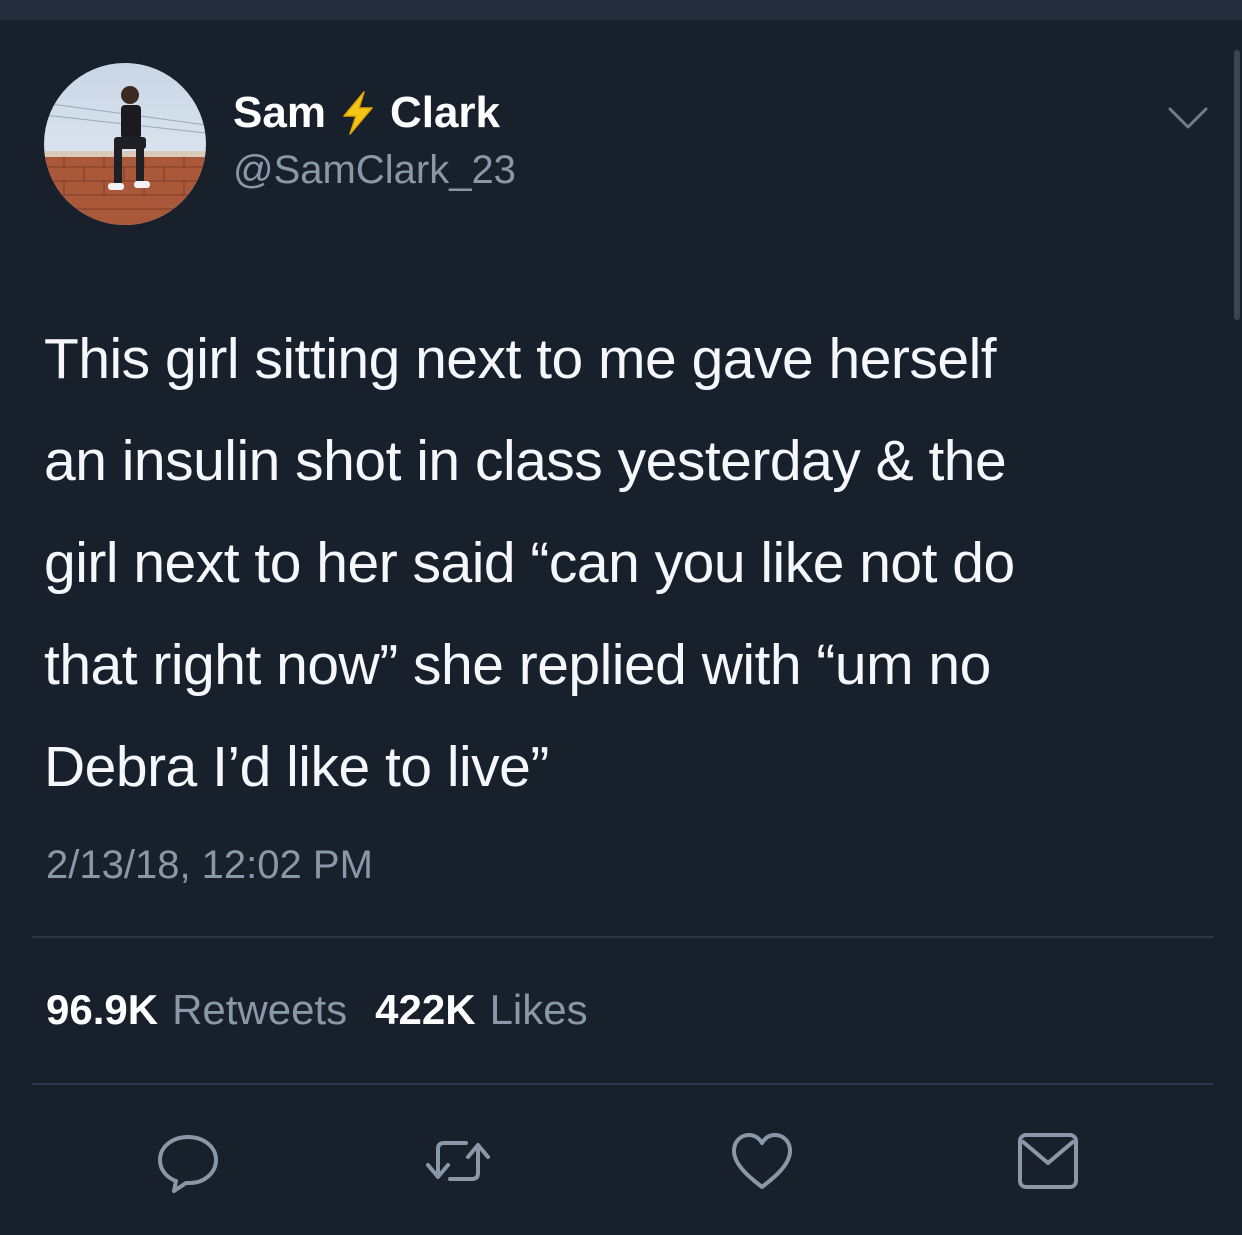 Image resolution: width=1242 pixels, height=1235 pixels. I want to click on retweets-stat: 96.9K Retweets, so click(196, 1010).